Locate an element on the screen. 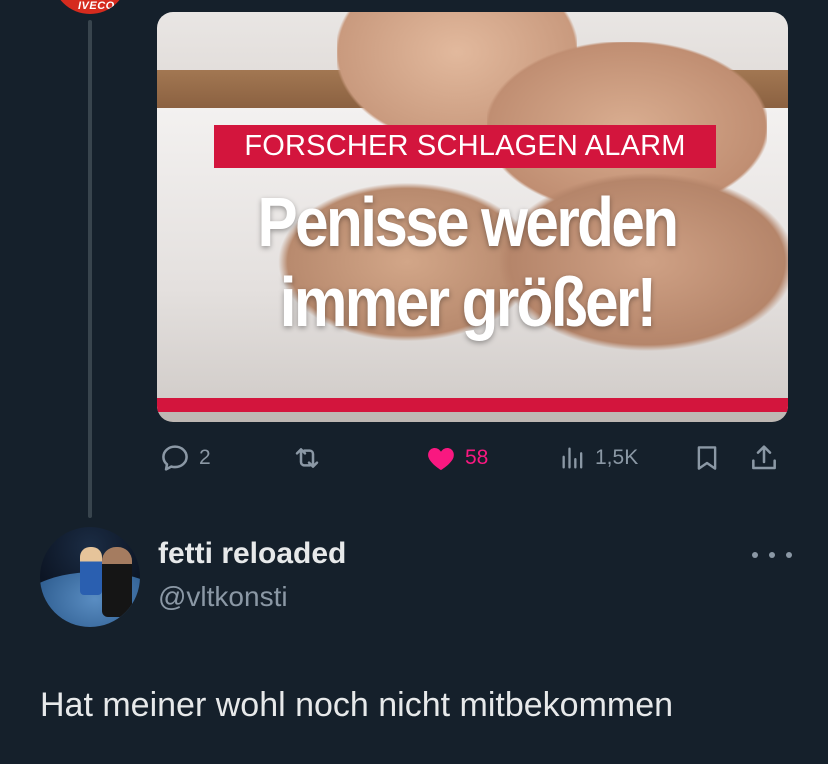  views-button: 1,5K is located at coordinates (598, 458).